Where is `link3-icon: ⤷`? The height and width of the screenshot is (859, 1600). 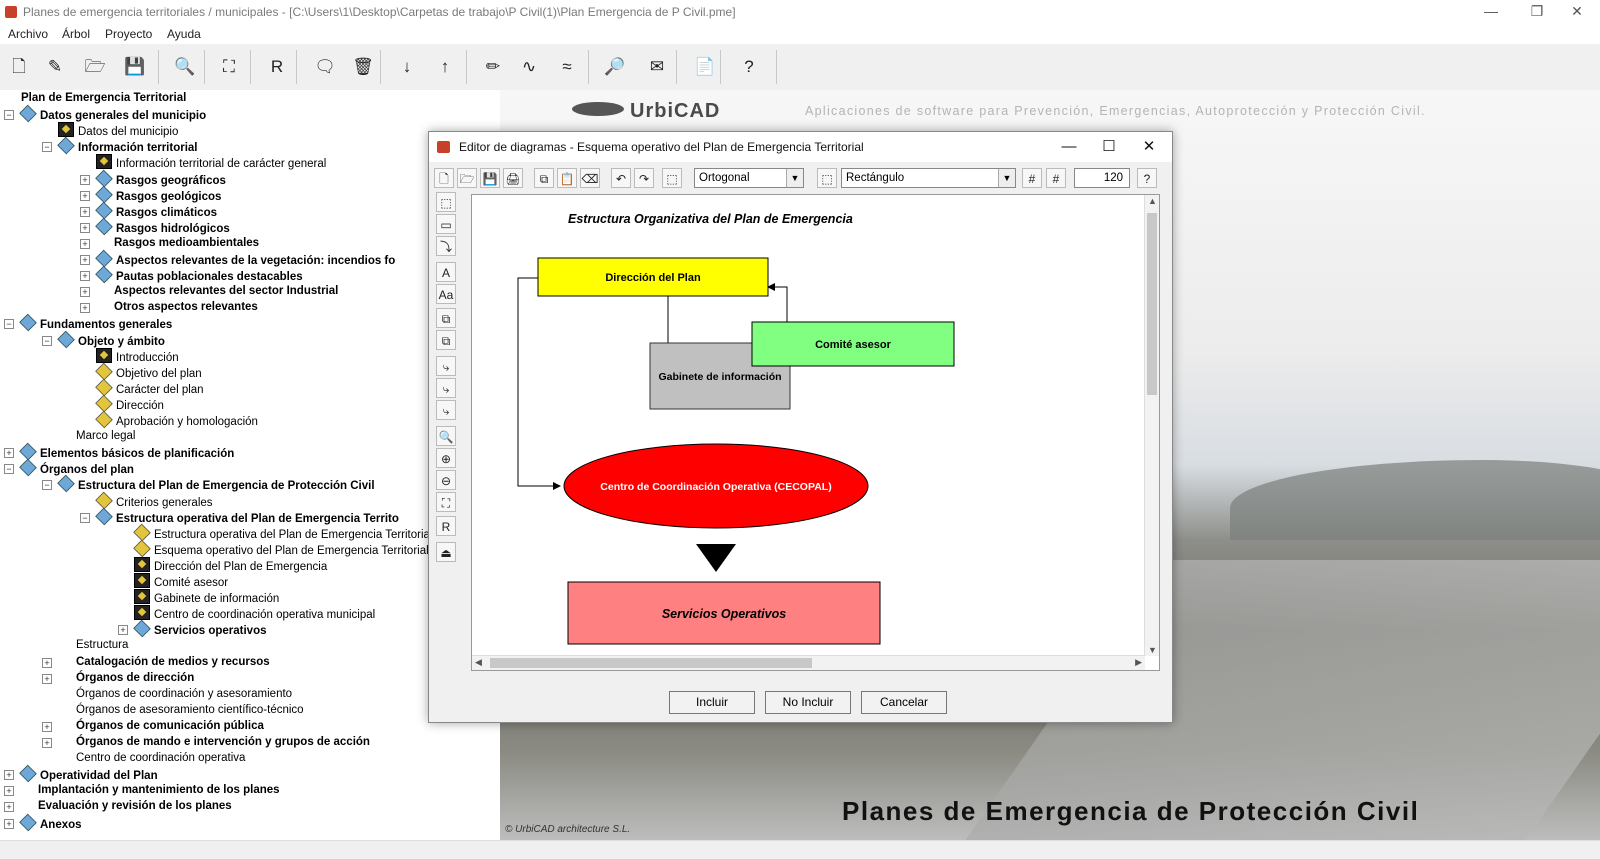 link3-icon: ⤷ is located at coordinates (446, 410).